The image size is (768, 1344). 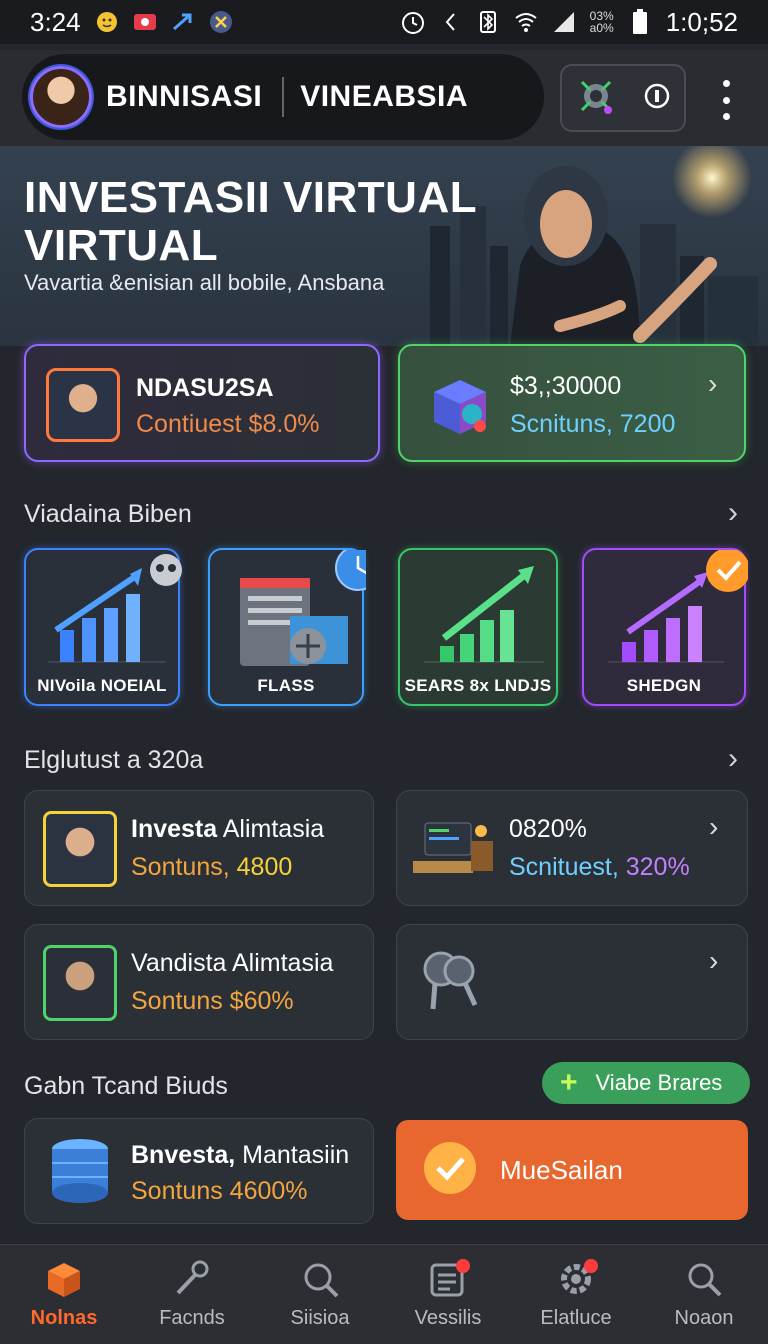 I want to click on cube-icon, so click(x=459, y=407).